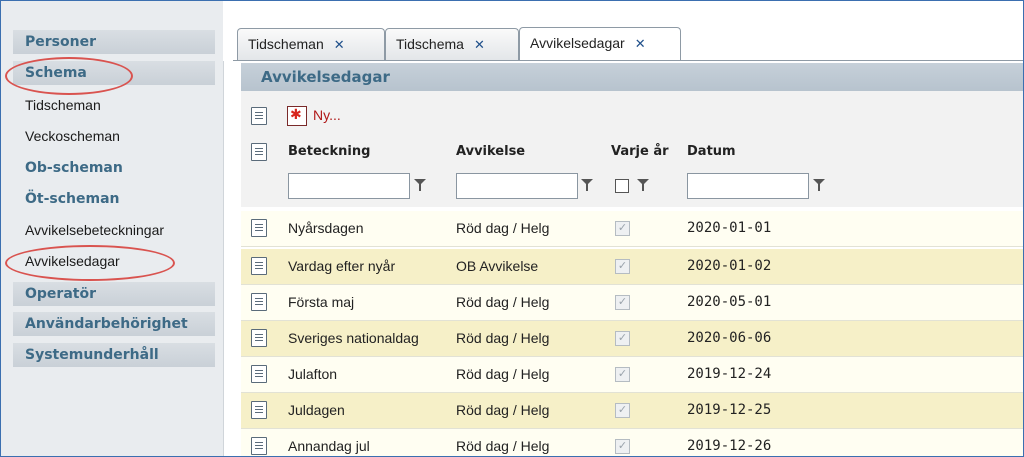  Describe the element at coordinates (632, 303) in the screenshot. I see `table-row: Första maj Röd dag / Helg ✓ 2020-05-01` at that location.